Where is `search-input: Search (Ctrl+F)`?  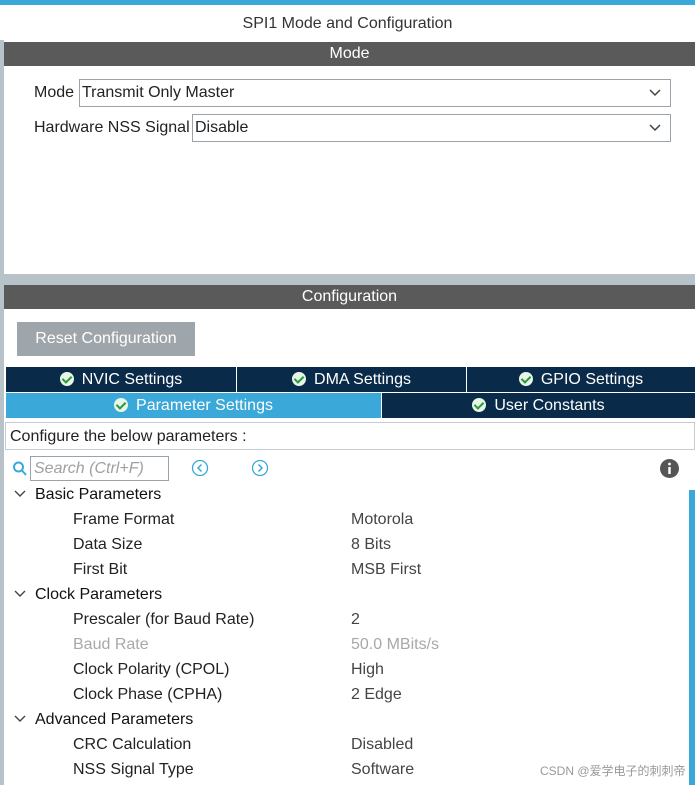 search-input: Search (Ctrl+F) is located at coordinates (99, 468).